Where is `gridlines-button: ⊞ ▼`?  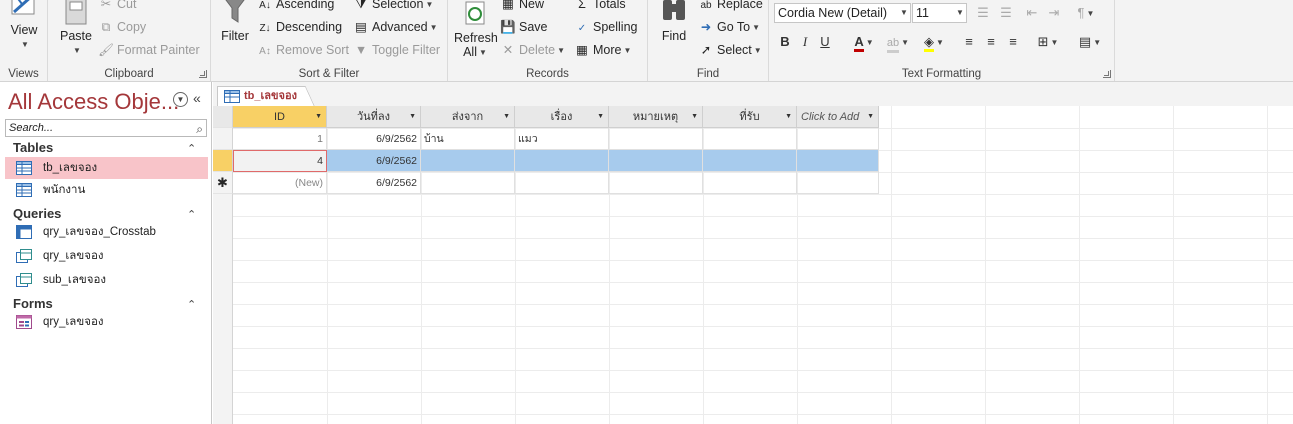 gridlines-button: ⊞ ▼ is located at coordinates (1048, 42).